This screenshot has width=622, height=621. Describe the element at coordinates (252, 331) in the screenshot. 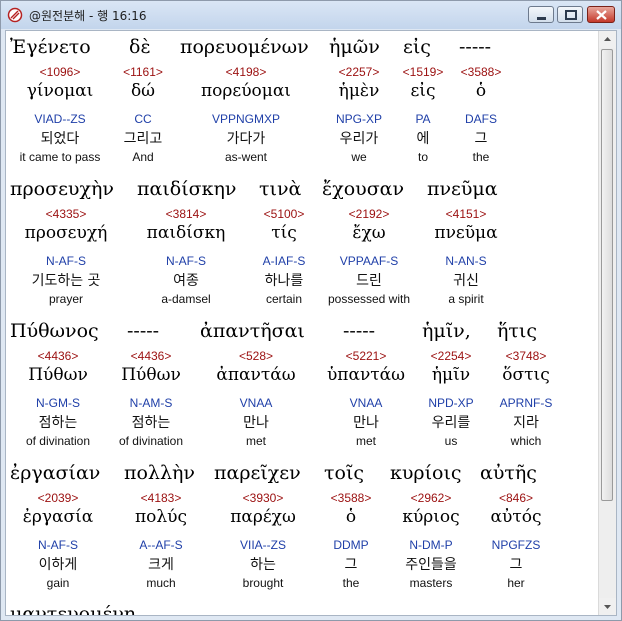

I see `greek-word: ἀπαντῆσαι` at that location.